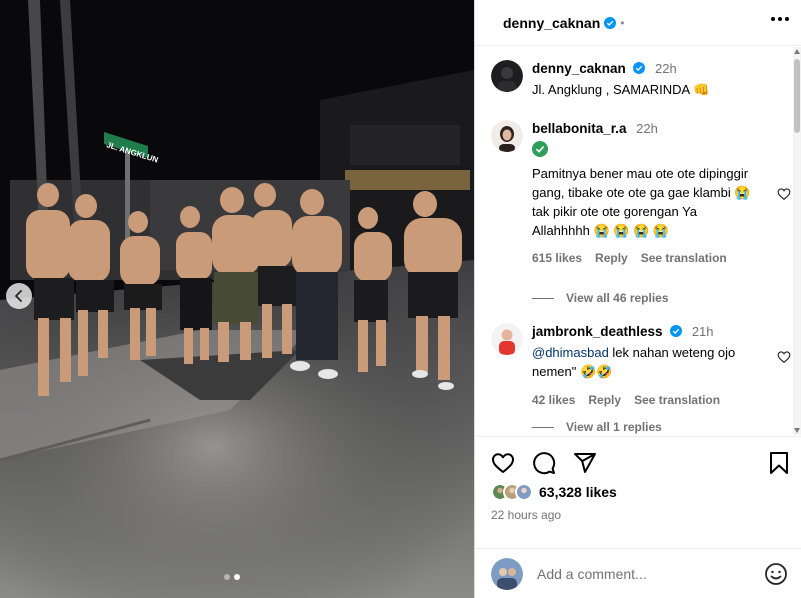  I want to click on comment-time: 22h, so click(647, 128).